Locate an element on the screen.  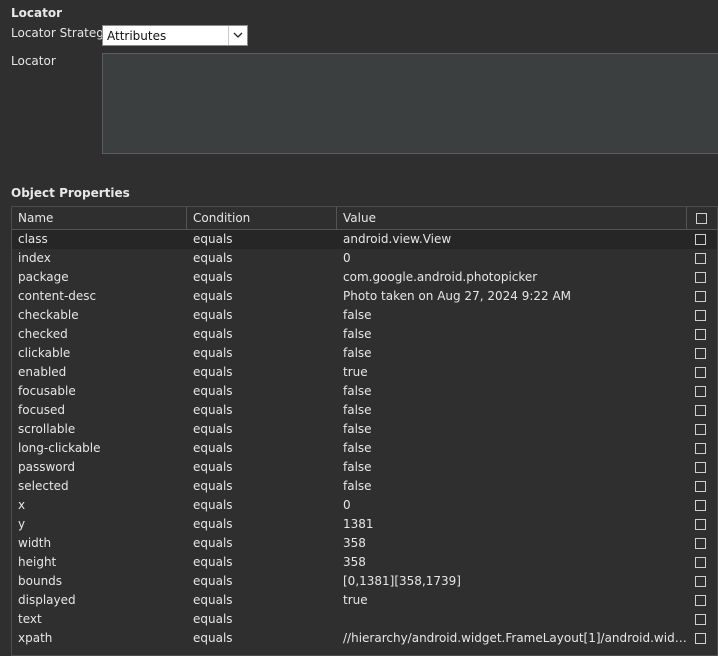
chevron-down-icon is located at coordinates (237, 35).